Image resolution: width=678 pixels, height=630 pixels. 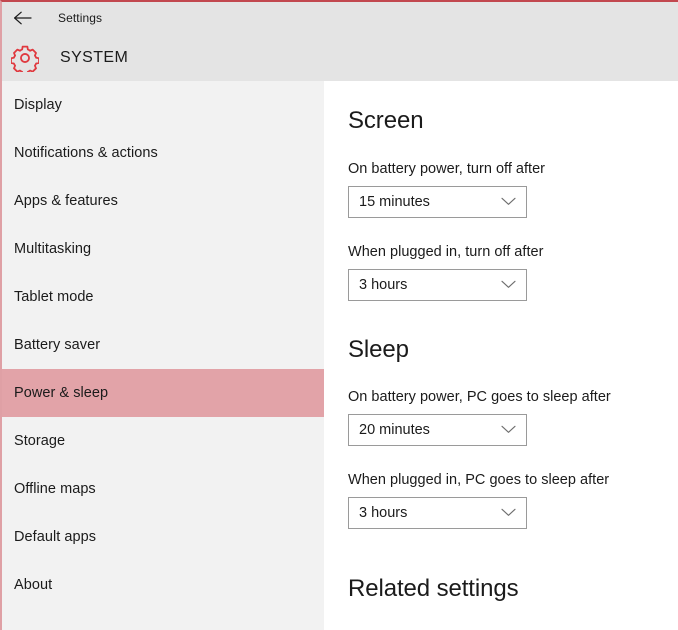 What do you see at coordinates (55, 537) in the screenshot?
I see `sidebar-item-label: Default apps` at bounding box center [55, 537].